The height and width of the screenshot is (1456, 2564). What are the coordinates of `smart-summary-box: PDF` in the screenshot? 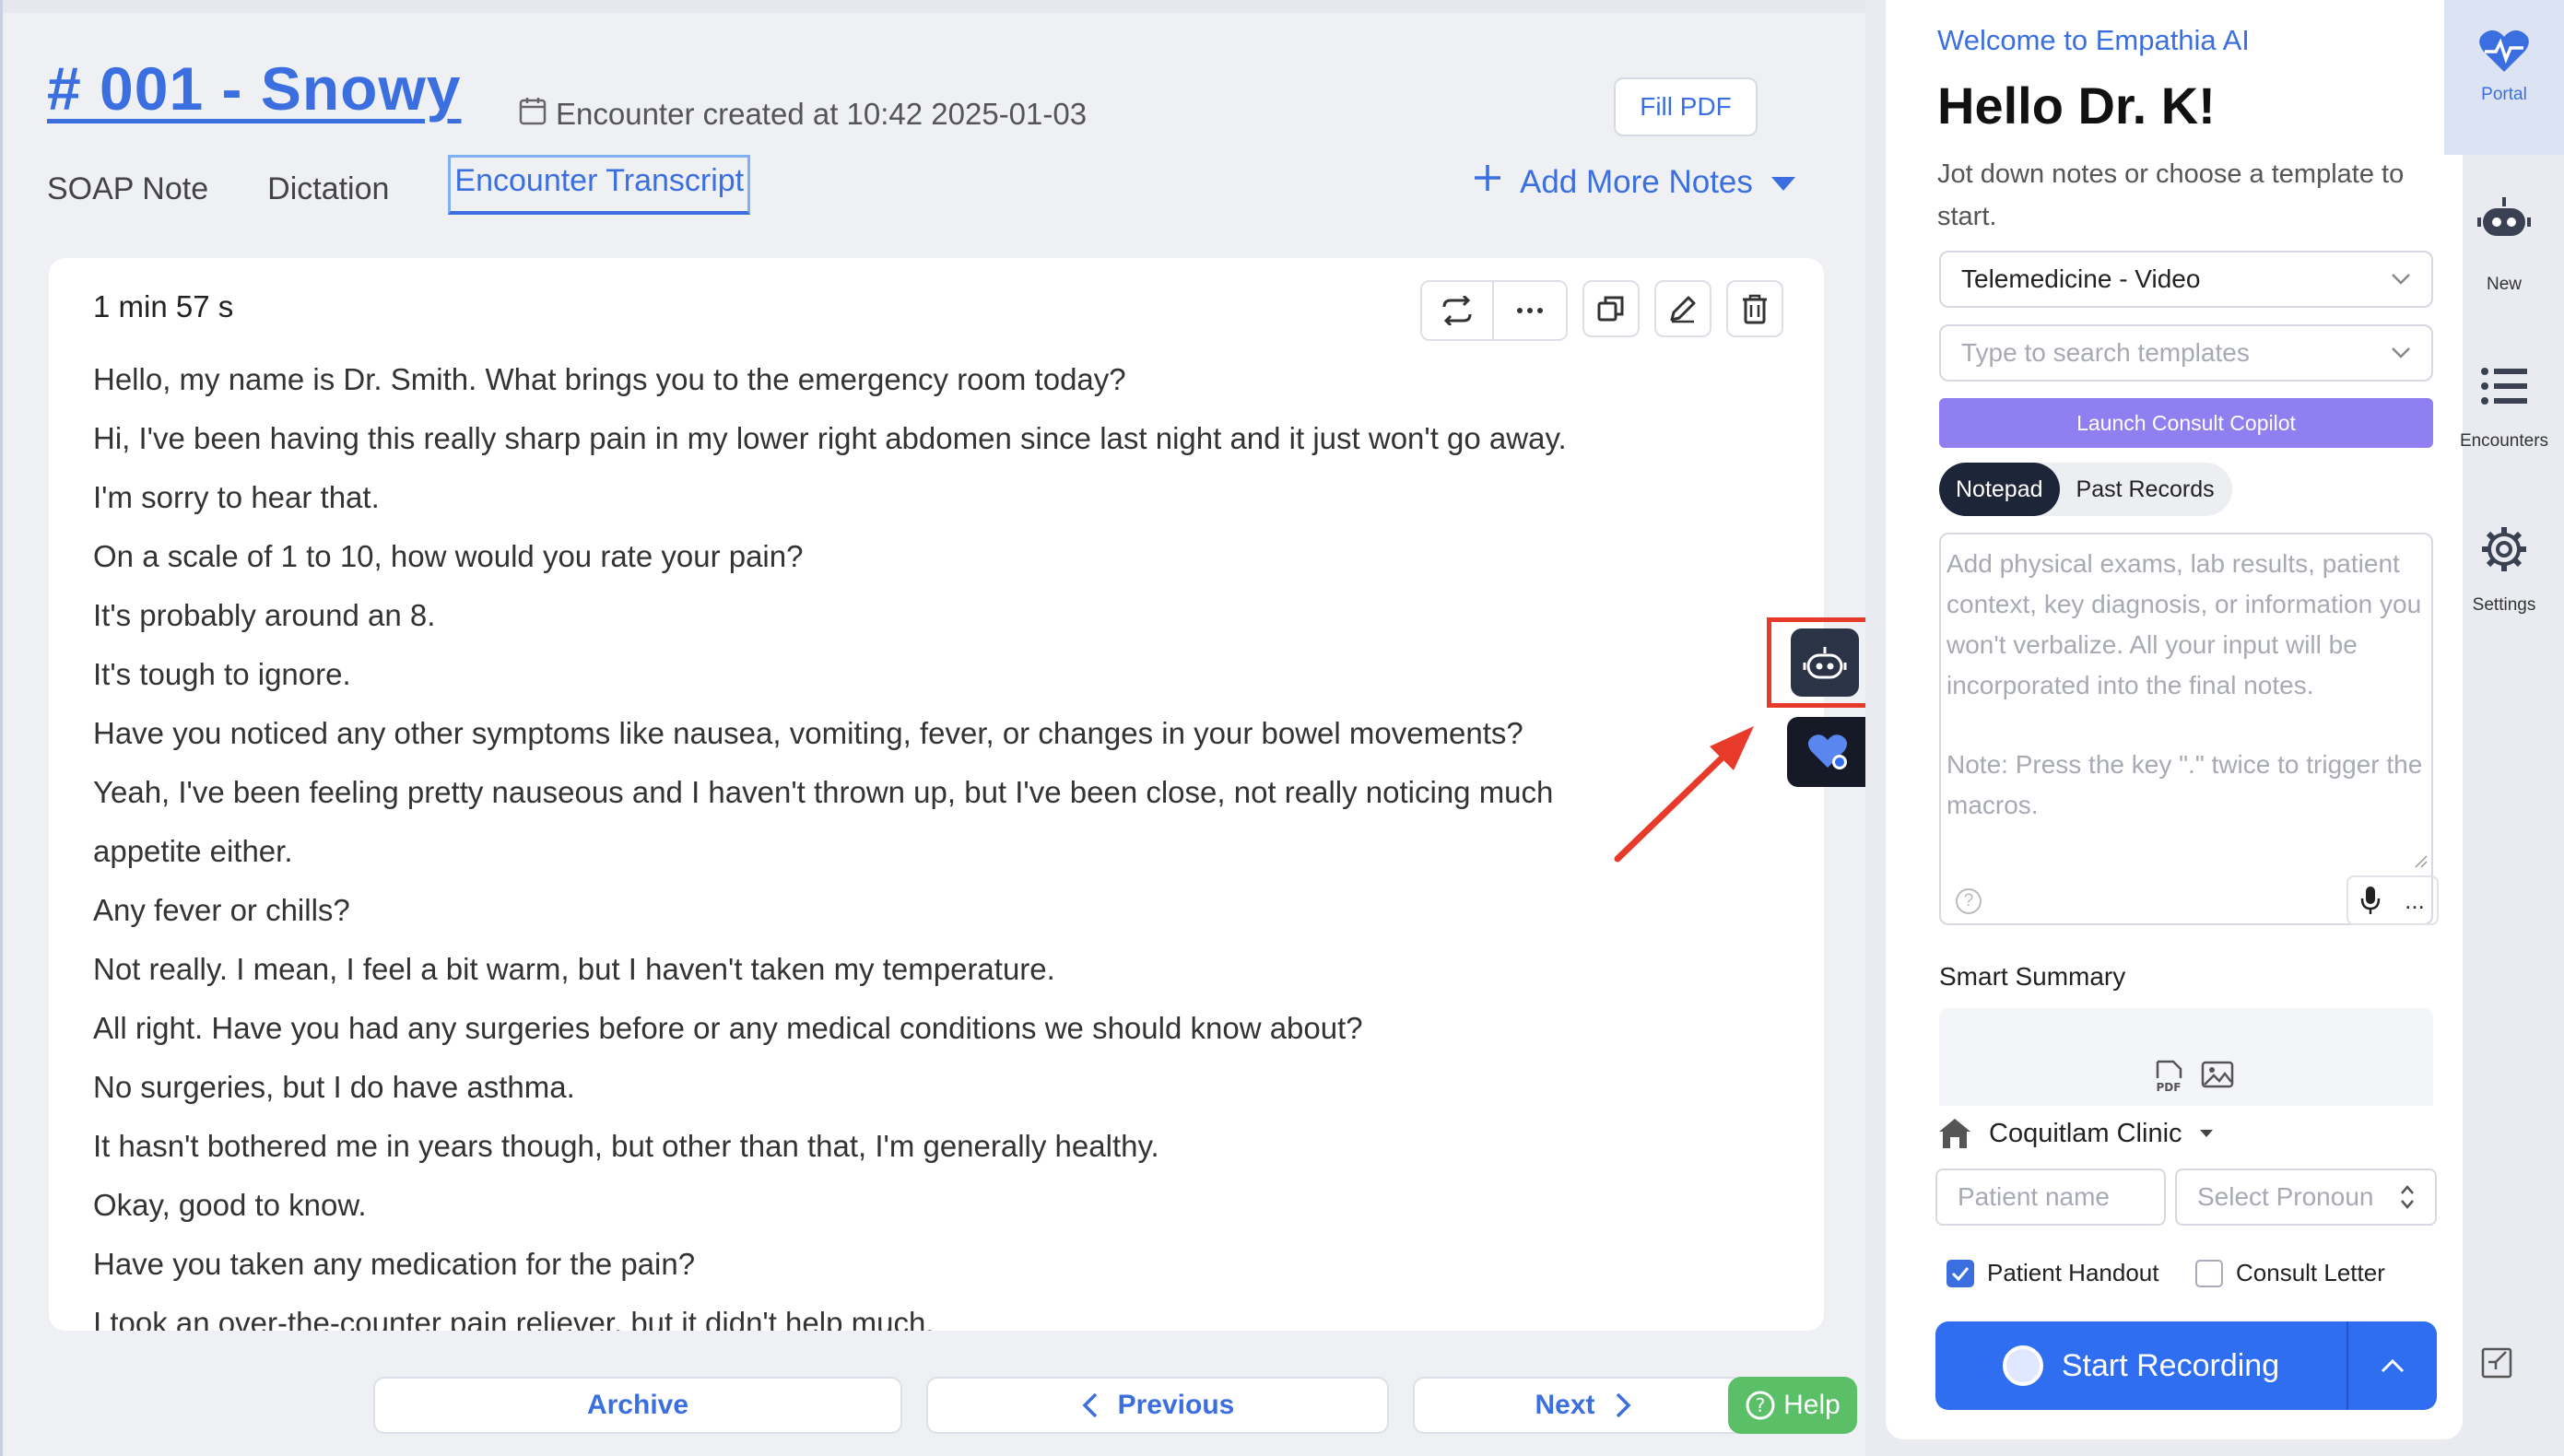 It's located at (2186, 1057).